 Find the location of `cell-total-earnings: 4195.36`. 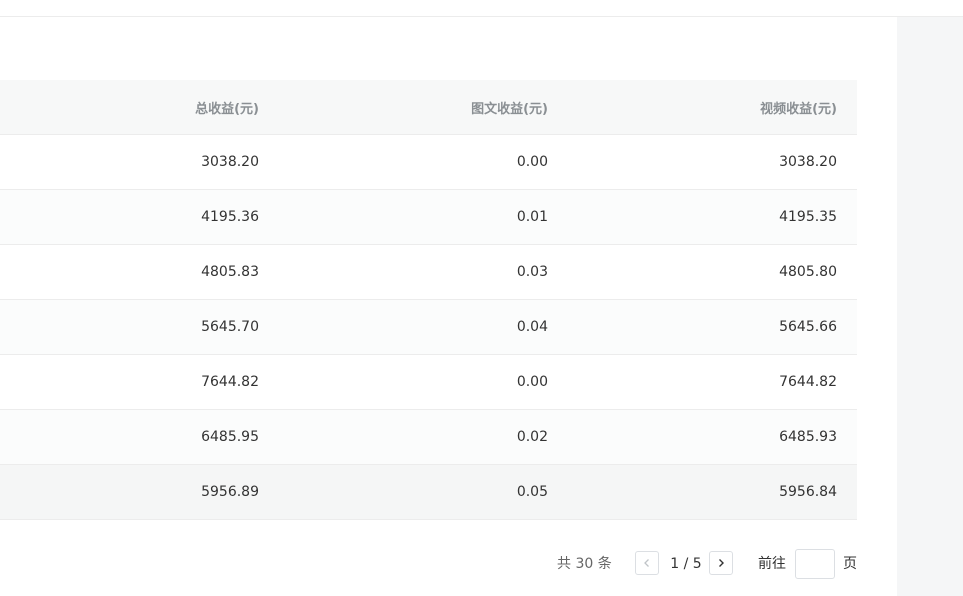

cell-total-earnings: 4195.36 is located at coordinates (230, 217).